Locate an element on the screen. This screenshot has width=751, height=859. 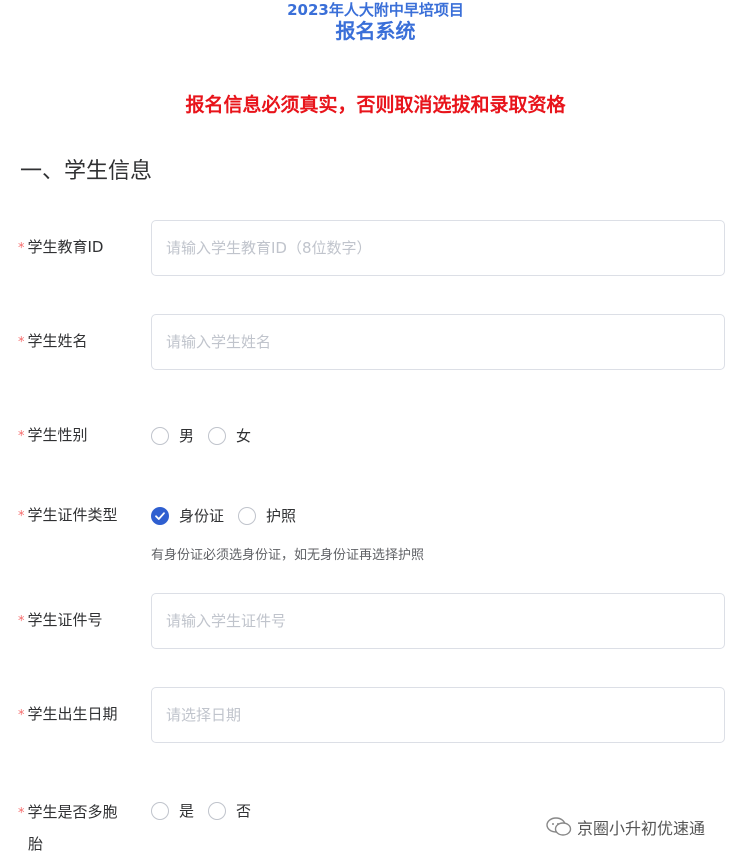
radio-circle-checked is located at coordinates (160, 516).